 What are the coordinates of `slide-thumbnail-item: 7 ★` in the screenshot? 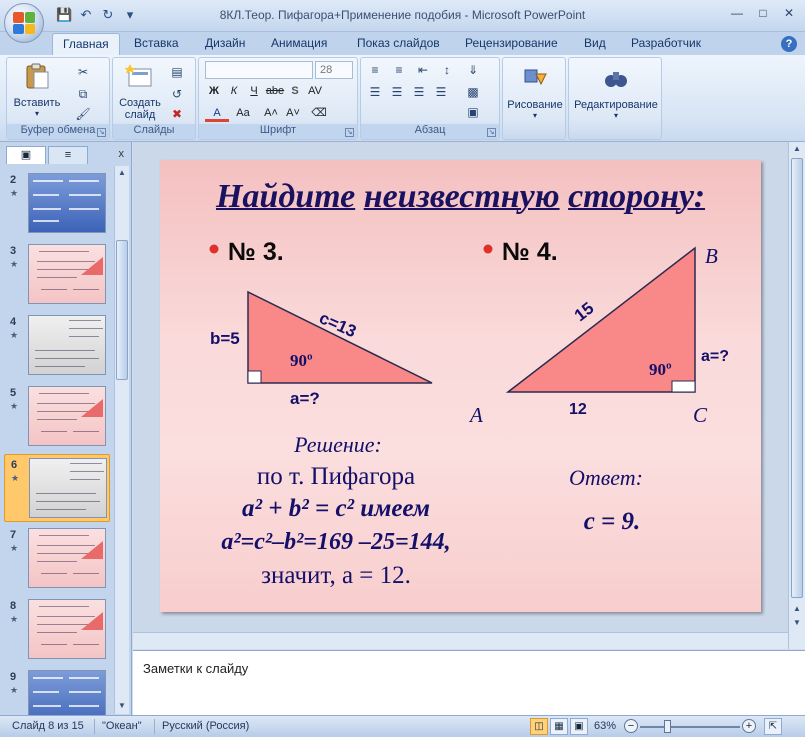 It's located at (57, 559).